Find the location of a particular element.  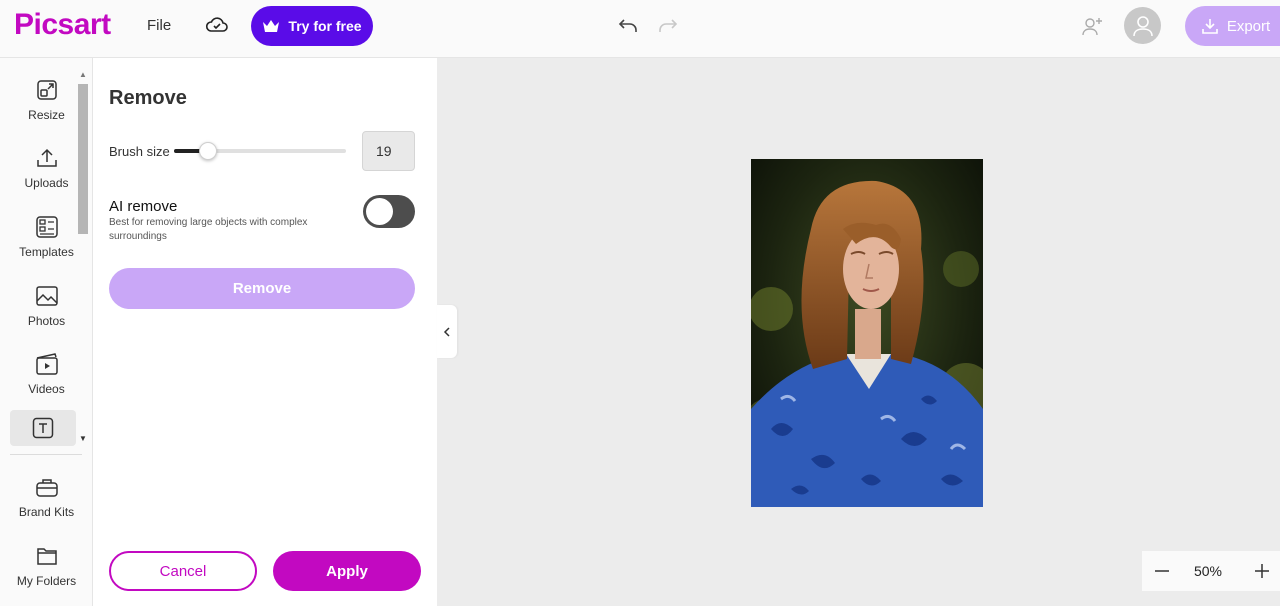

zoom-control: 50% is located at coordinates (1211, 571).